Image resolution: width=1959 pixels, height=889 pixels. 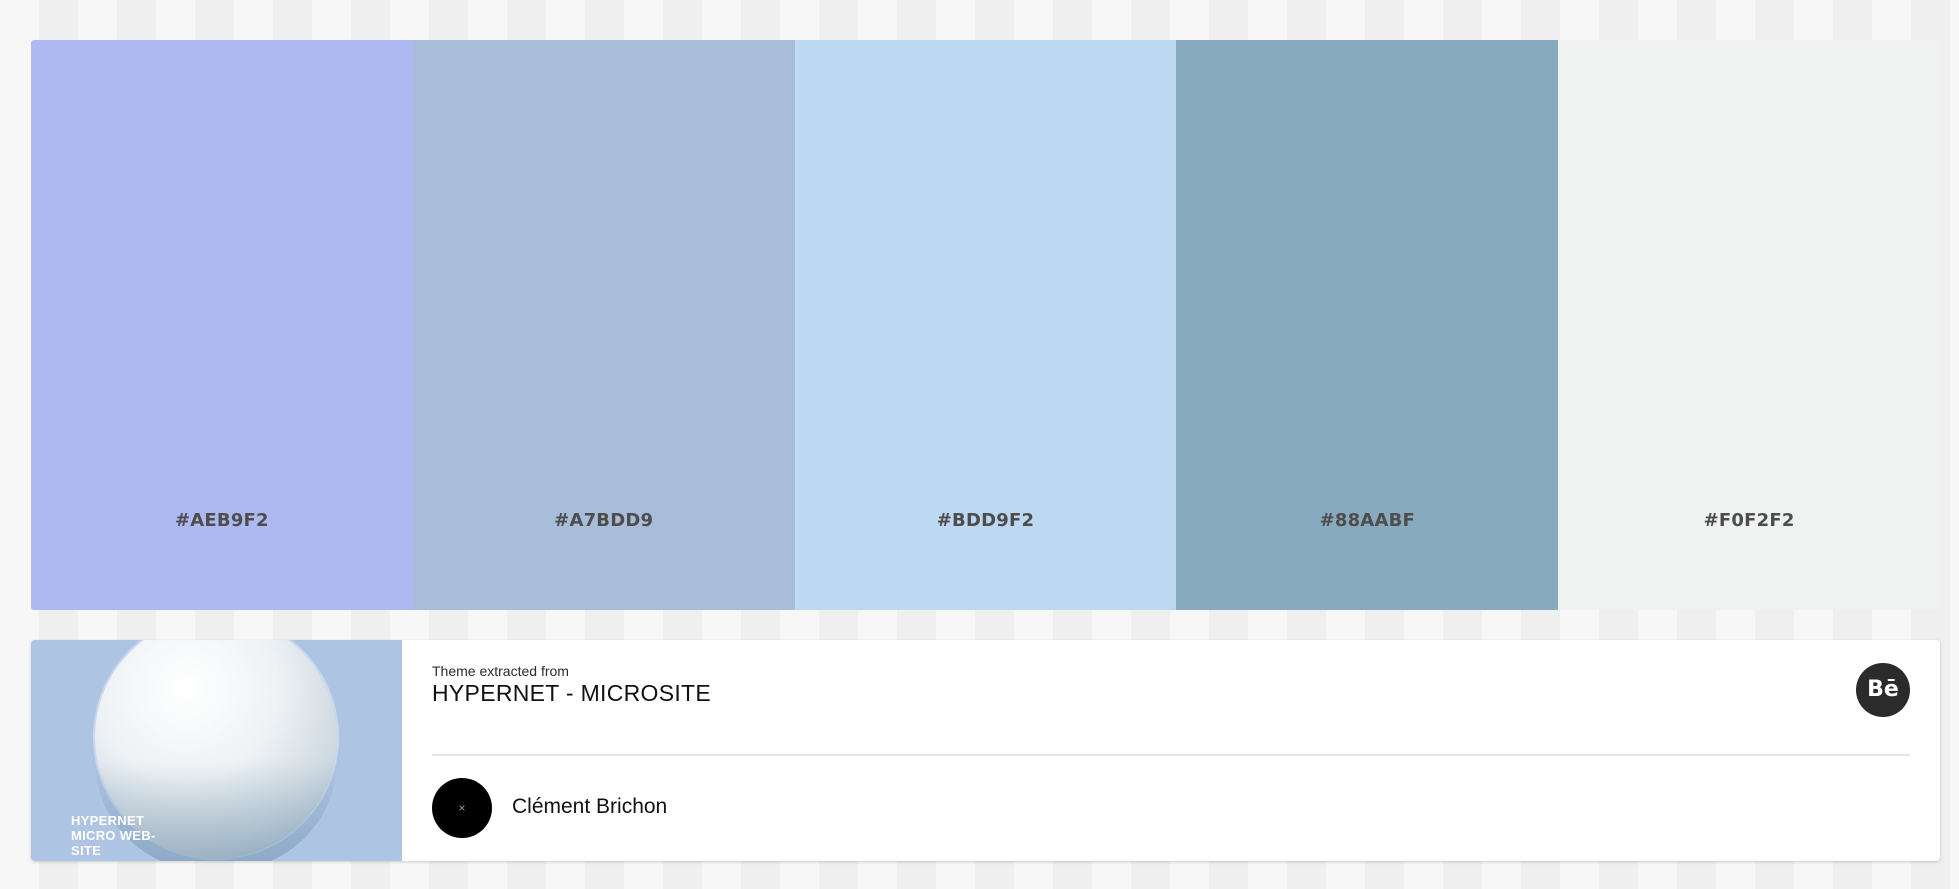 What do you see at coordinates (1367, 325) in the screenshot?
I see `swatch-4: #88AABF` at bounding box center [1367, 325].